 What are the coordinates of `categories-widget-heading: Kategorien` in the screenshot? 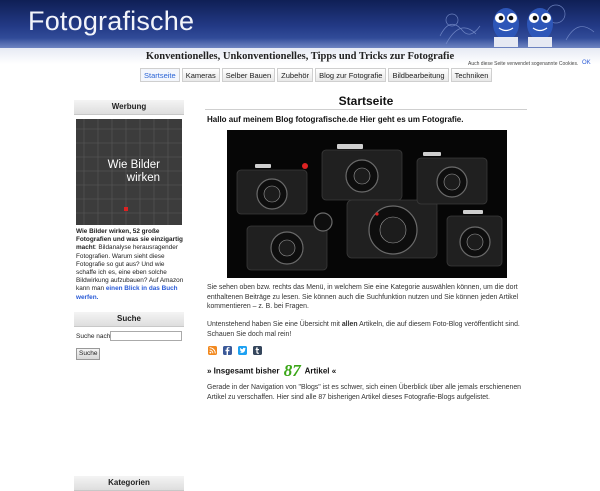 It's located at (129, 483).